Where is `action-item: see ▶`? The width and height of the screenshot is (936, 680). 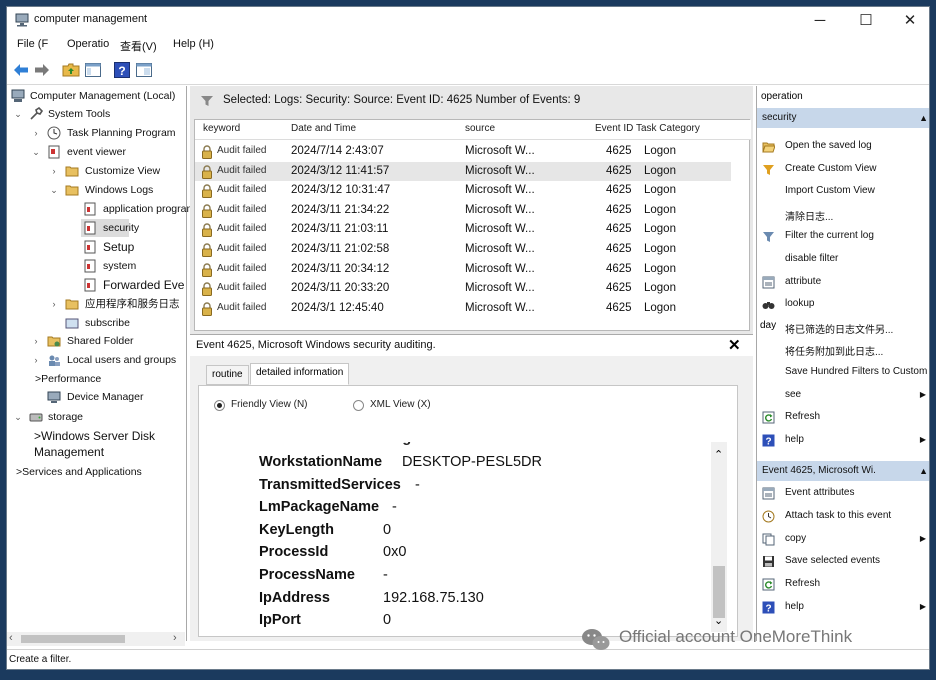
action-item: see ▶ is located at coordinates (843, 396).